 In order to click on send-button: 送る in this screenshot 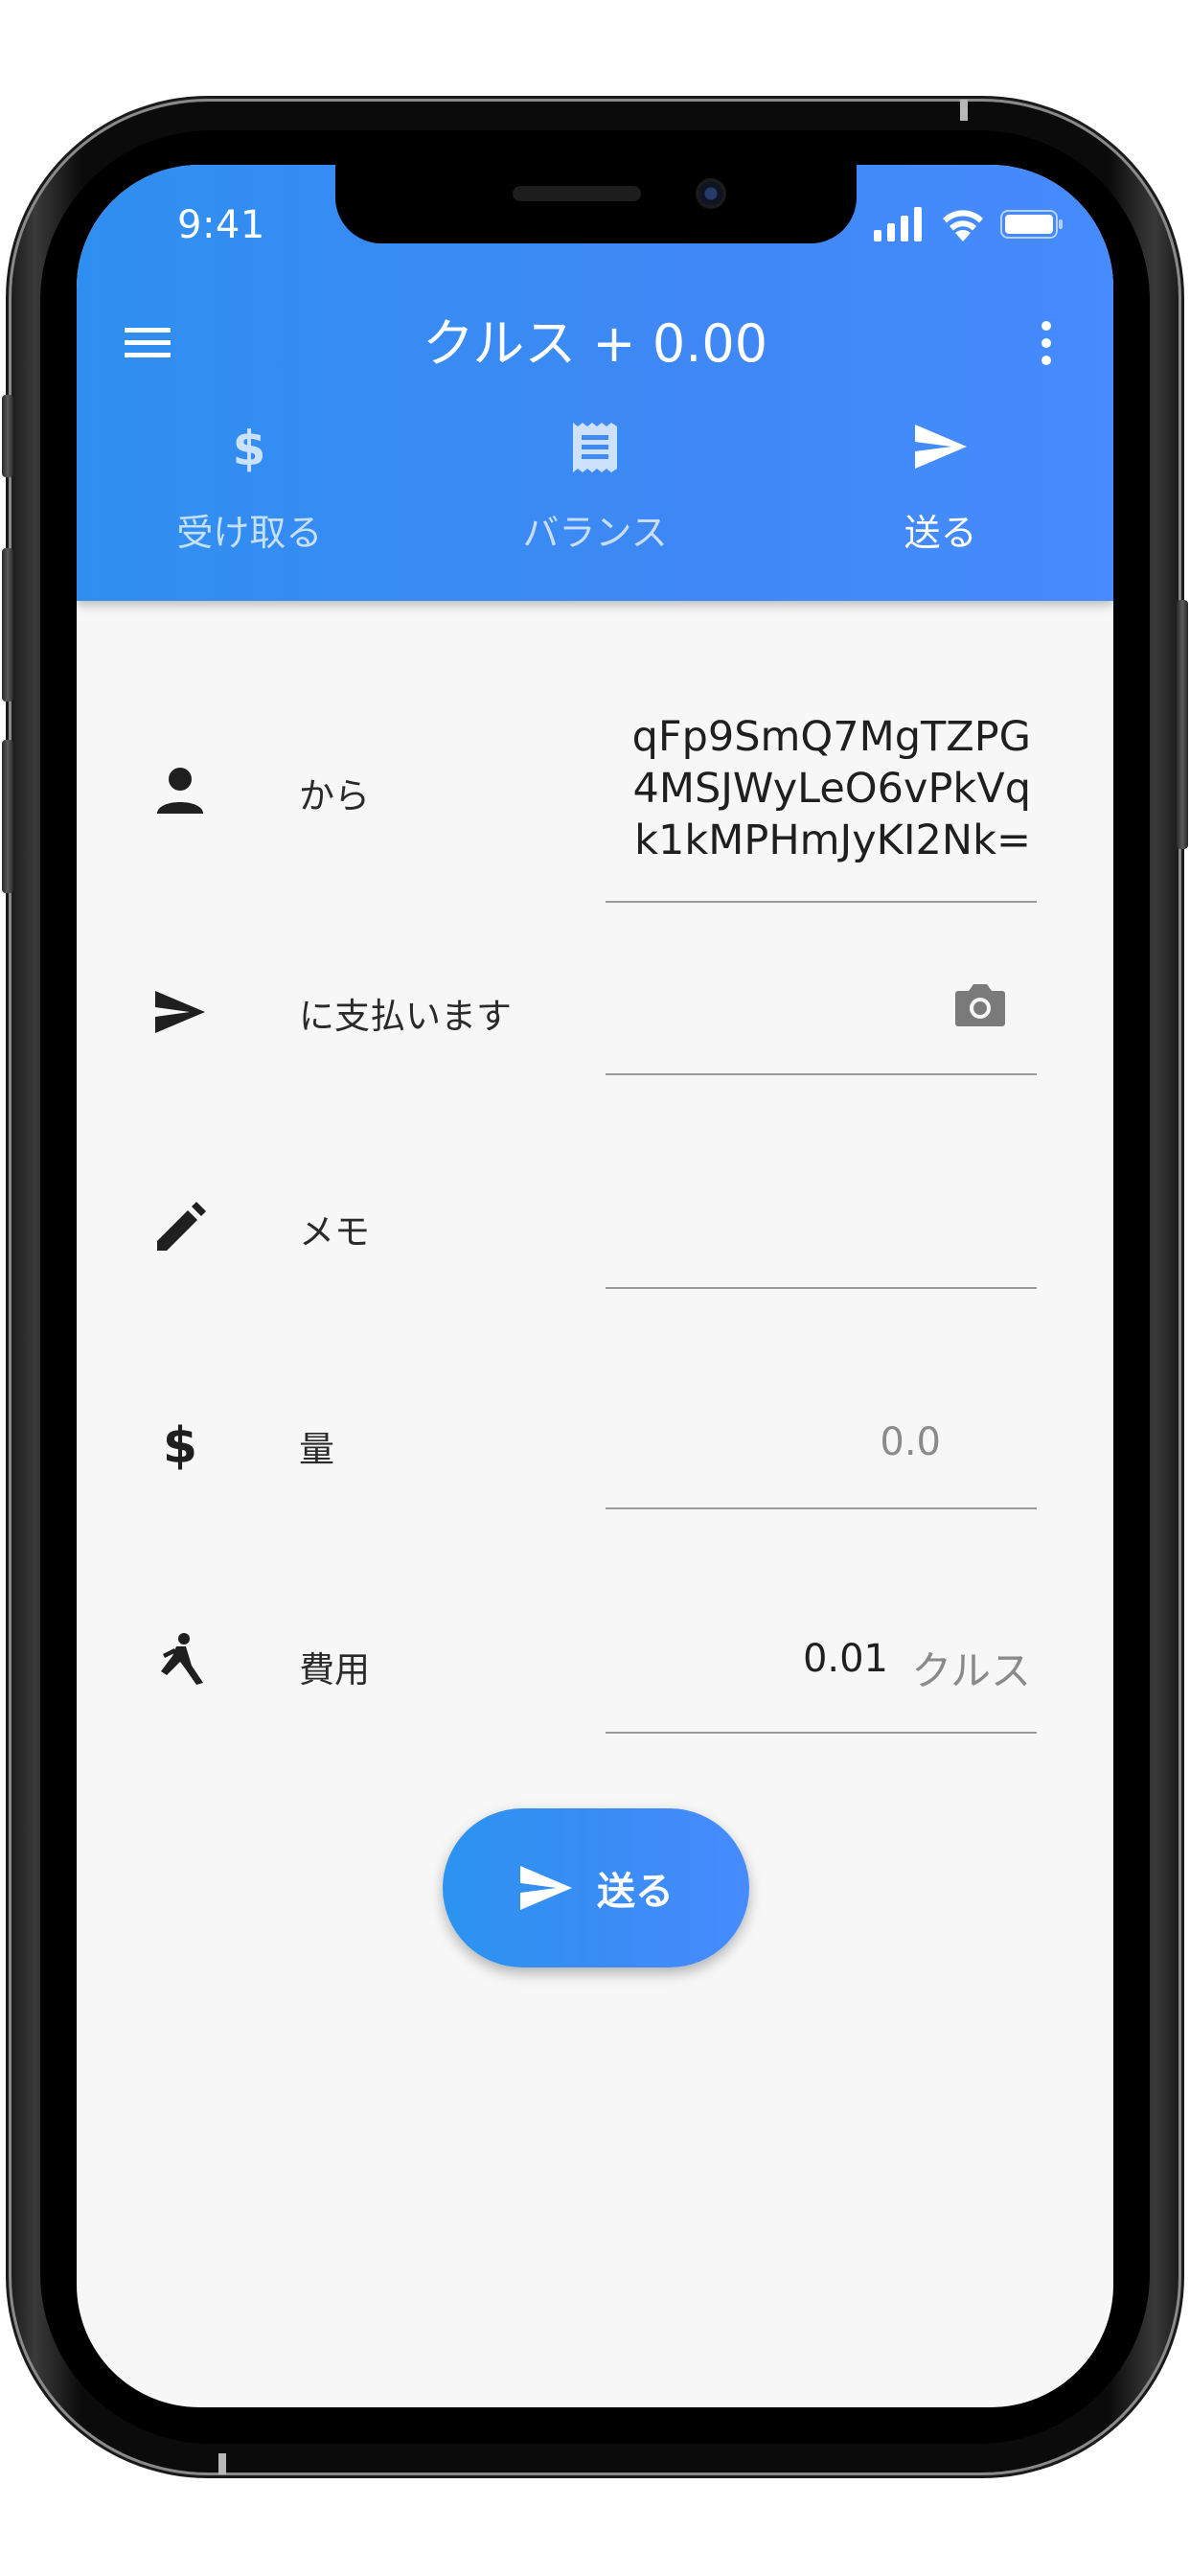, I will do `click(596, 1887)`.